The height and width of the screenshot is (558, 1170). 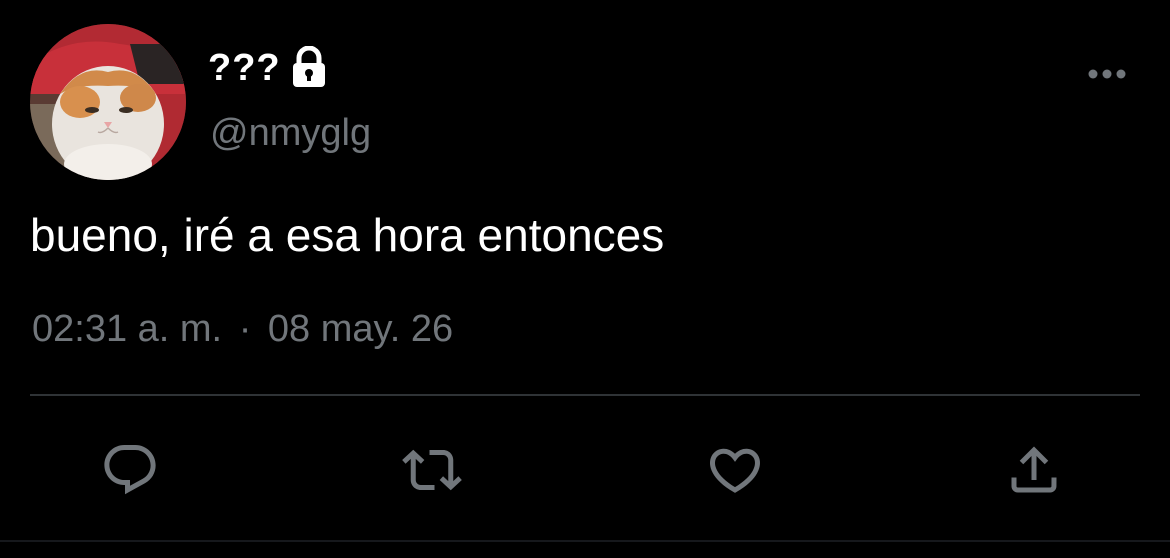 I want to click on display-name: ???, so click(x=244, y=68).